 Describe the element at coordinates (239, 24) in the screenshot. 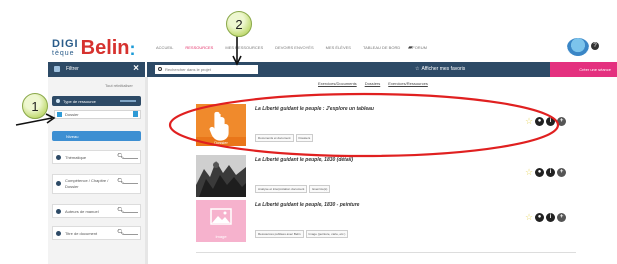

I see `annotation-bubble-2: 2` at that location.